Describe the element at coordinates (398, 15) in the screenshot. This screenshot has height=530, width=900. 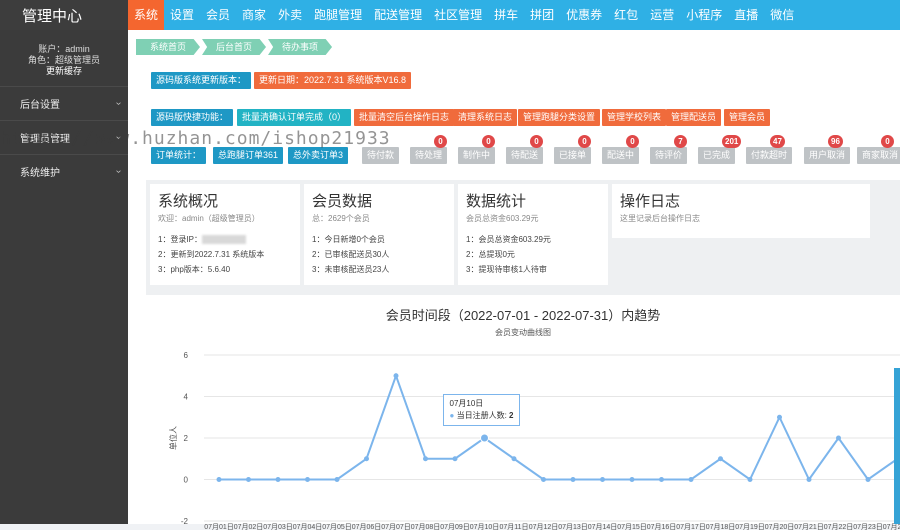
I see `menu-item: 配送管理` at that location.